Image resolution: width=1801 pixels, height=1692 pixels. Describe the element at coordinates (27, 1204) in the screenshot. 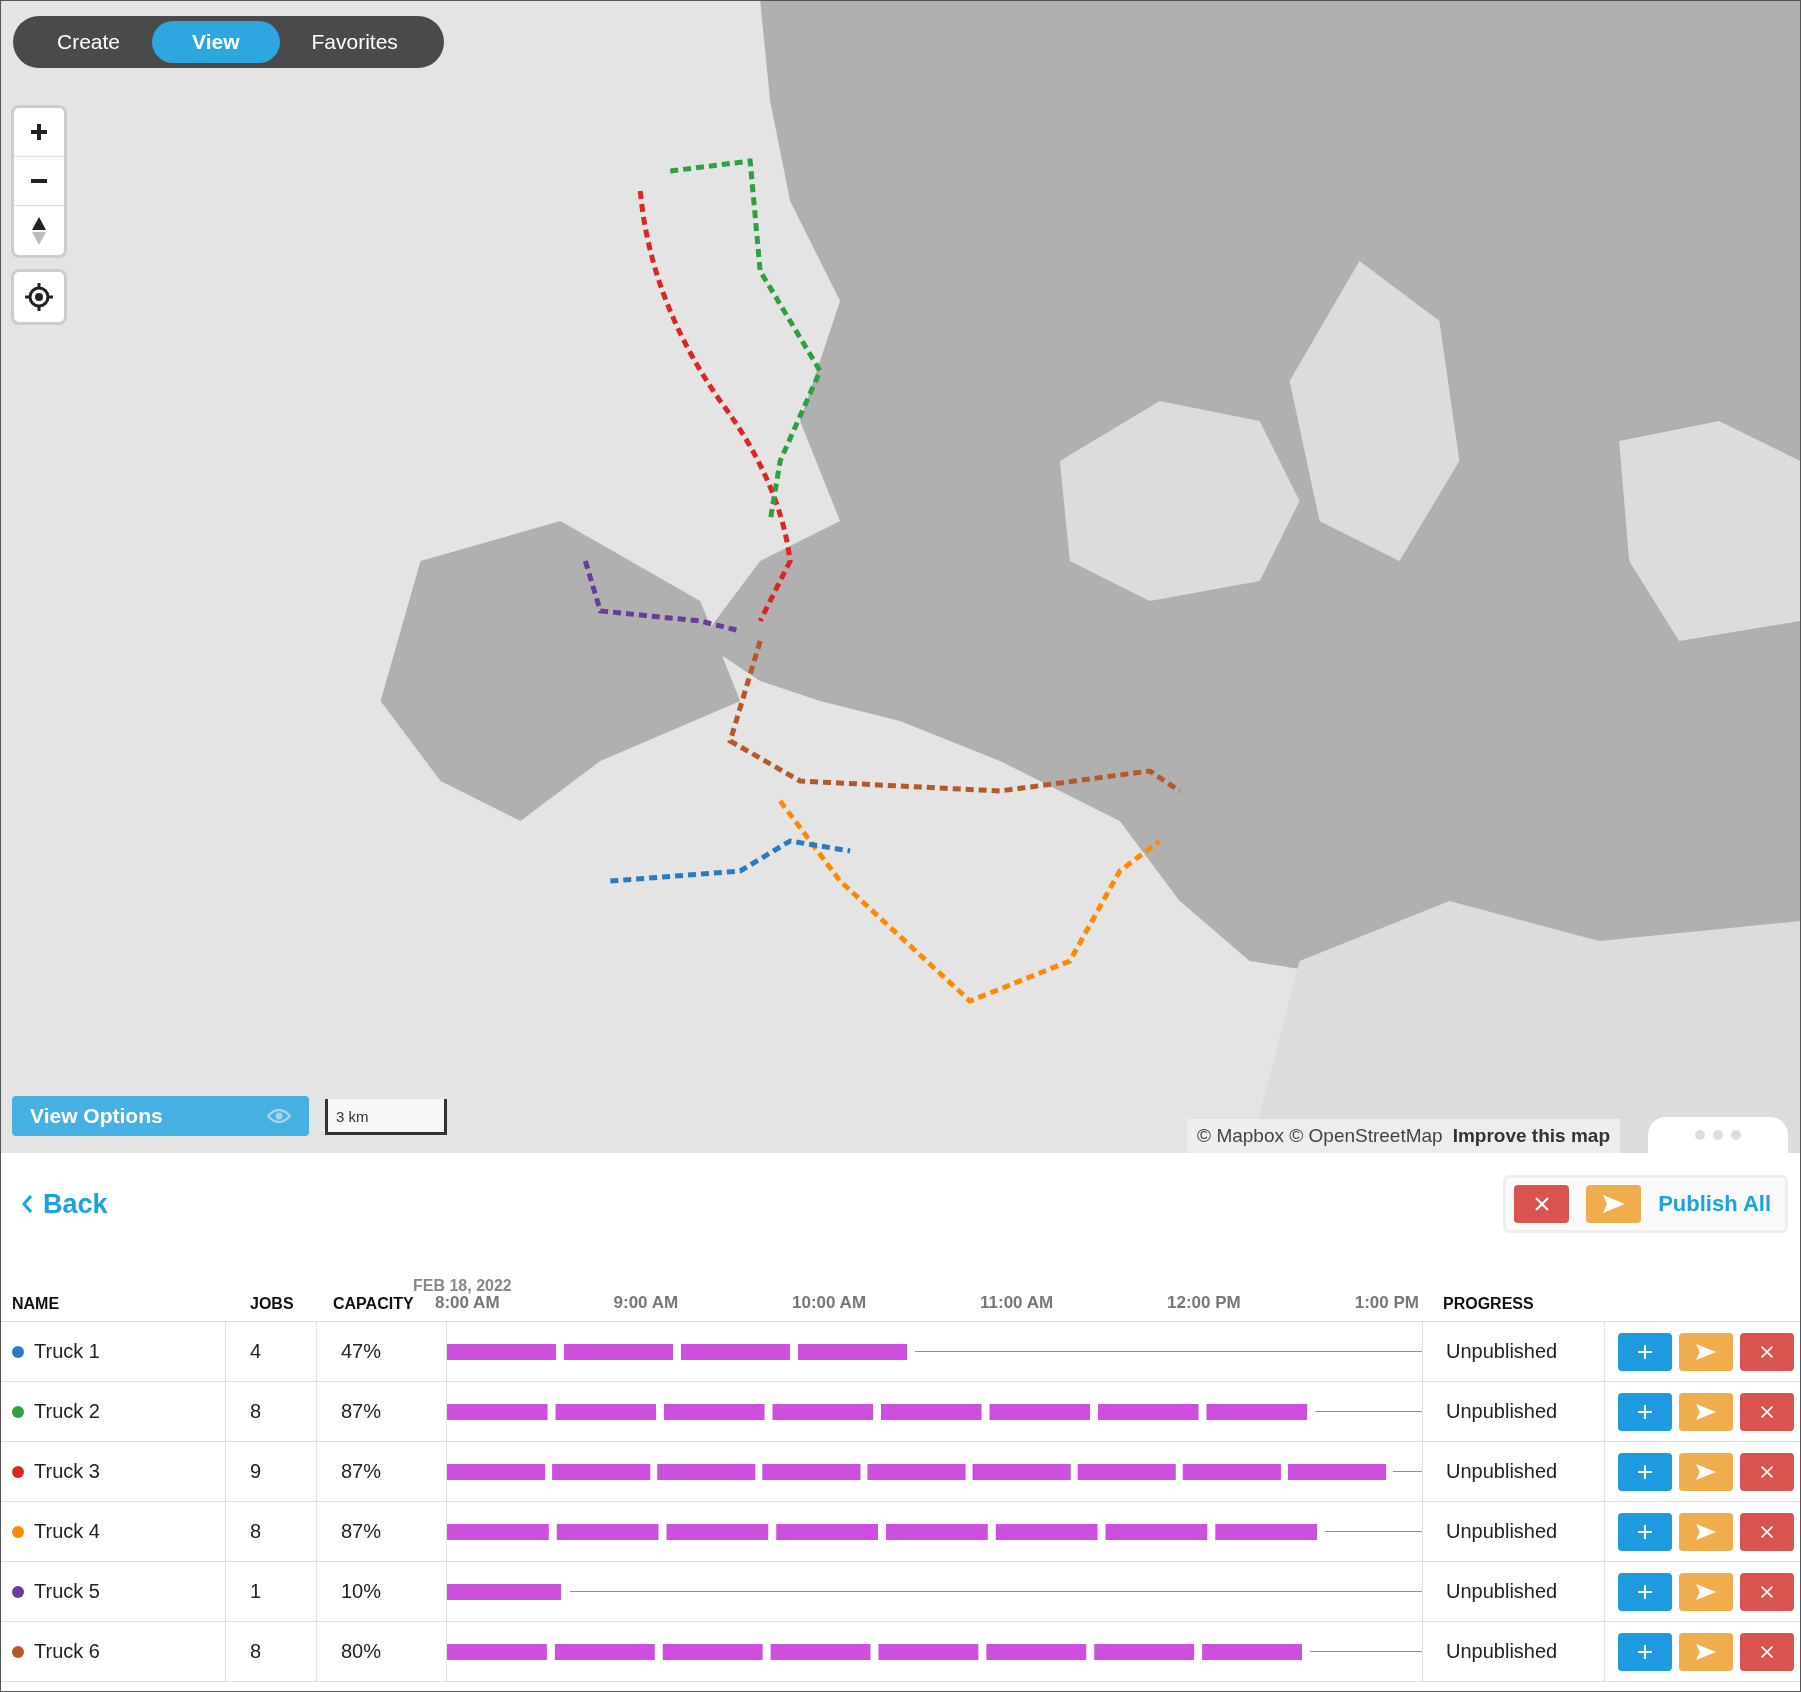

I see `chevron-left-icon` at that location.